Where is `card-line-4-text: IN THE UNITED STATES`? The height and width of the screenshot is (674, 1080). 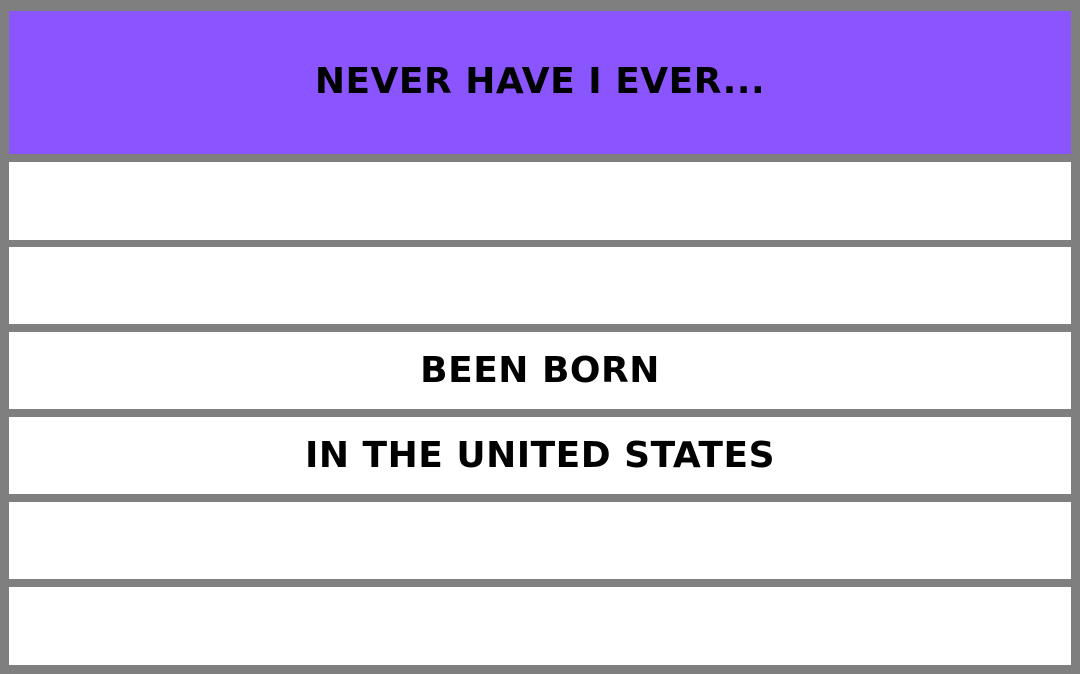 card-line-4-text: IN THE UNITED STATES is located at coordinates (540, 455).